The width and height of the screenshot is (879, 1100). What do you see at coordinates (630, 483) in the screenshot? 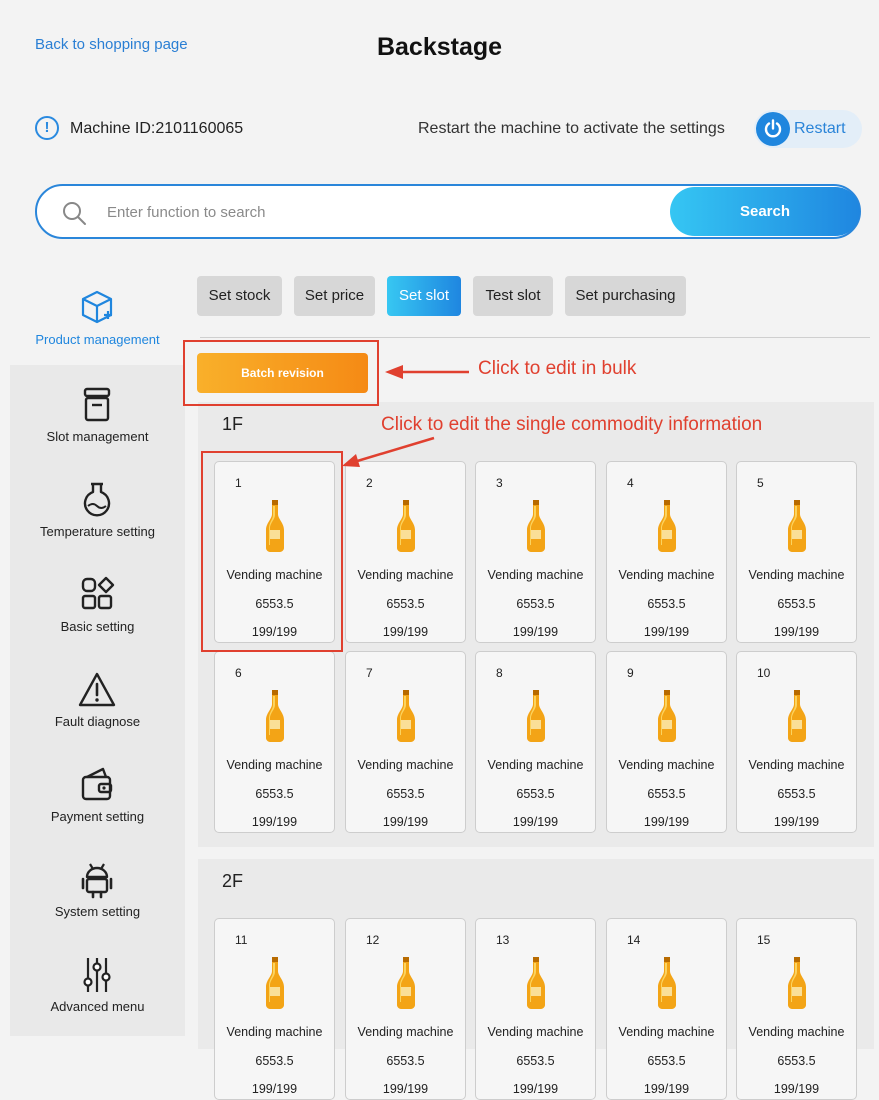
I see `slot-number: 4` at bounding box center [630, 483].